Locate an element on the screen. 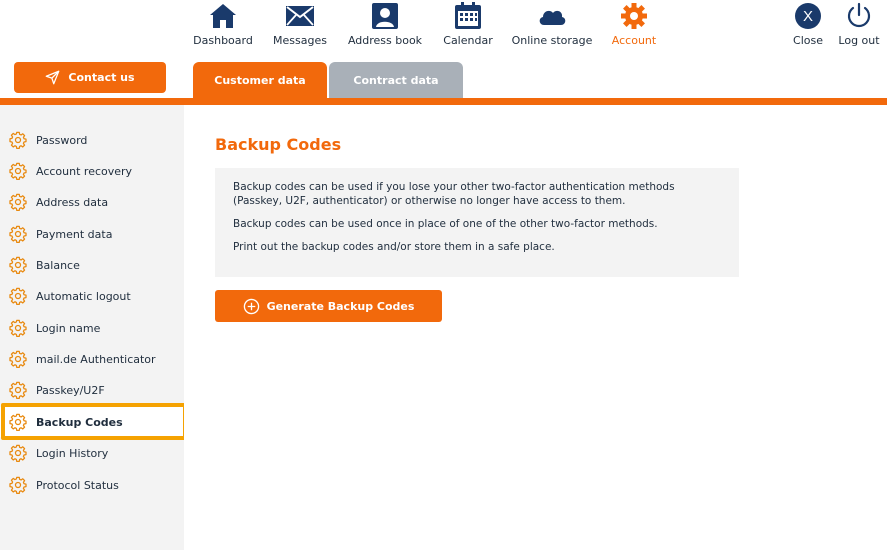 This screenshot has width=887, height=550. nav-dashboard: Dashboard is located at coordinates (223, 25).